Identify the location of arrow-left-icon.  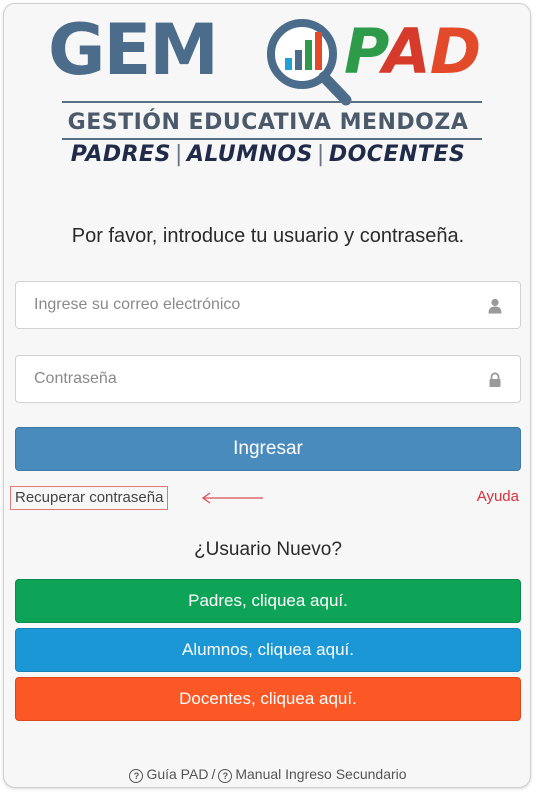
(232, 498).